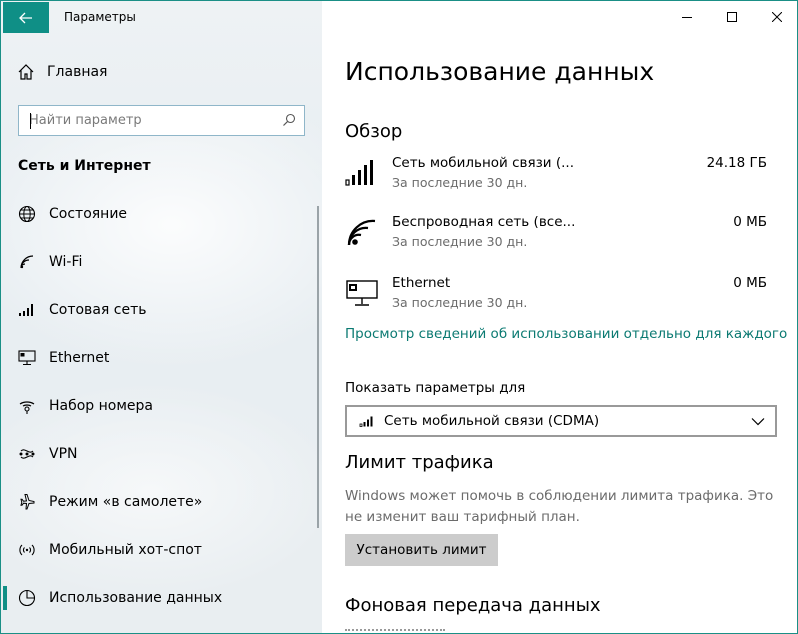  I want to click on back-button, so click(26, 17).